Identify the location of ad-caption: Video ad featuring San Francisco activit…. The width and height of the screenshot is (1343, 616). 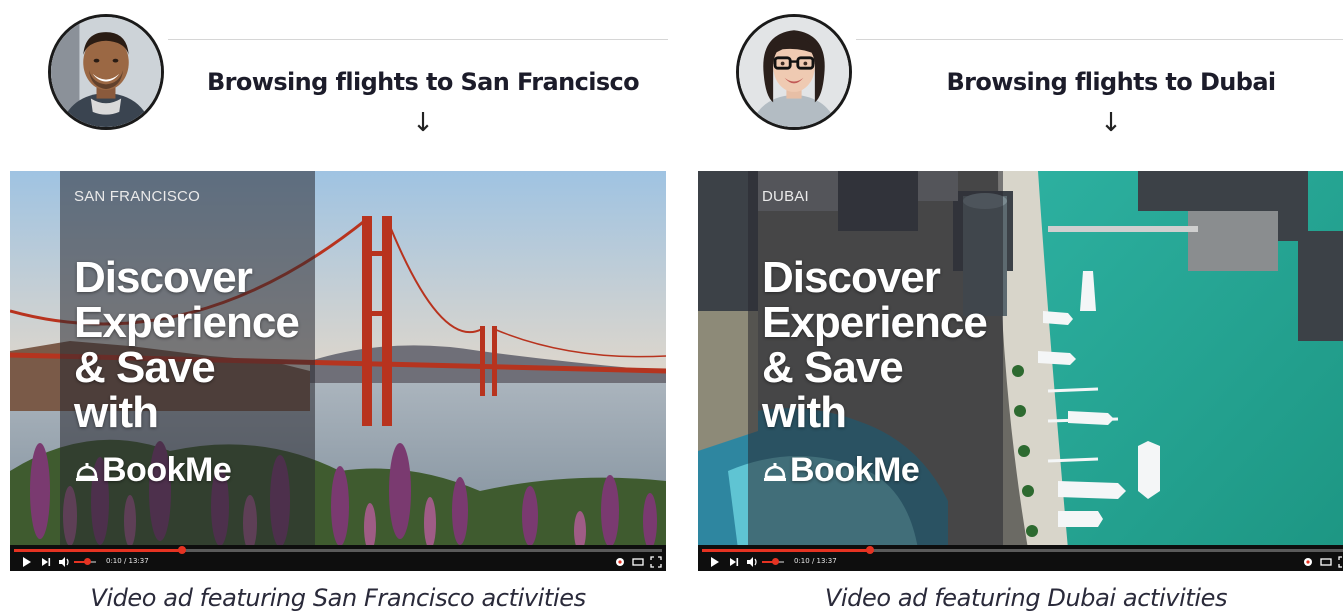
(338, 598).